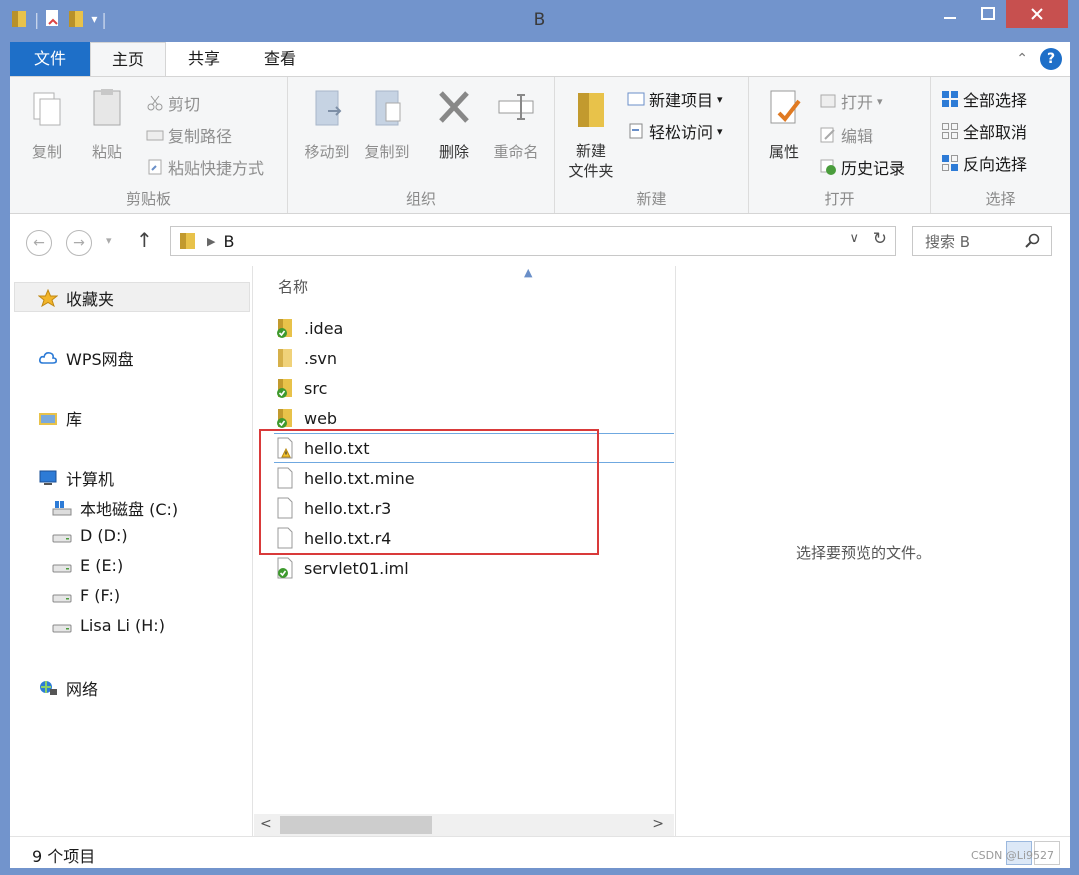  I want to click on open-button: 打开 ▾, so click(851, 101).